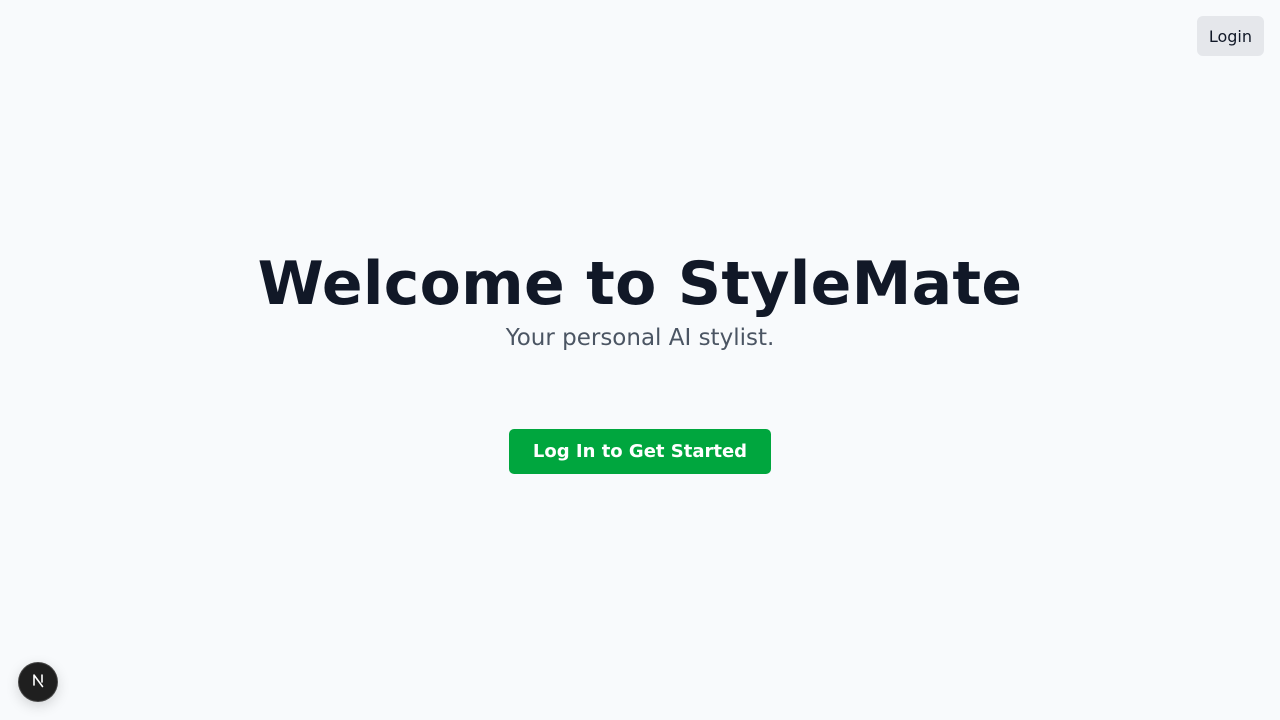 This screenshot has height=720, width=1280. Describe the element at coordinates (640, 284) in the screenshot. I see `page-title: Welcome to StyleMate` at that location.